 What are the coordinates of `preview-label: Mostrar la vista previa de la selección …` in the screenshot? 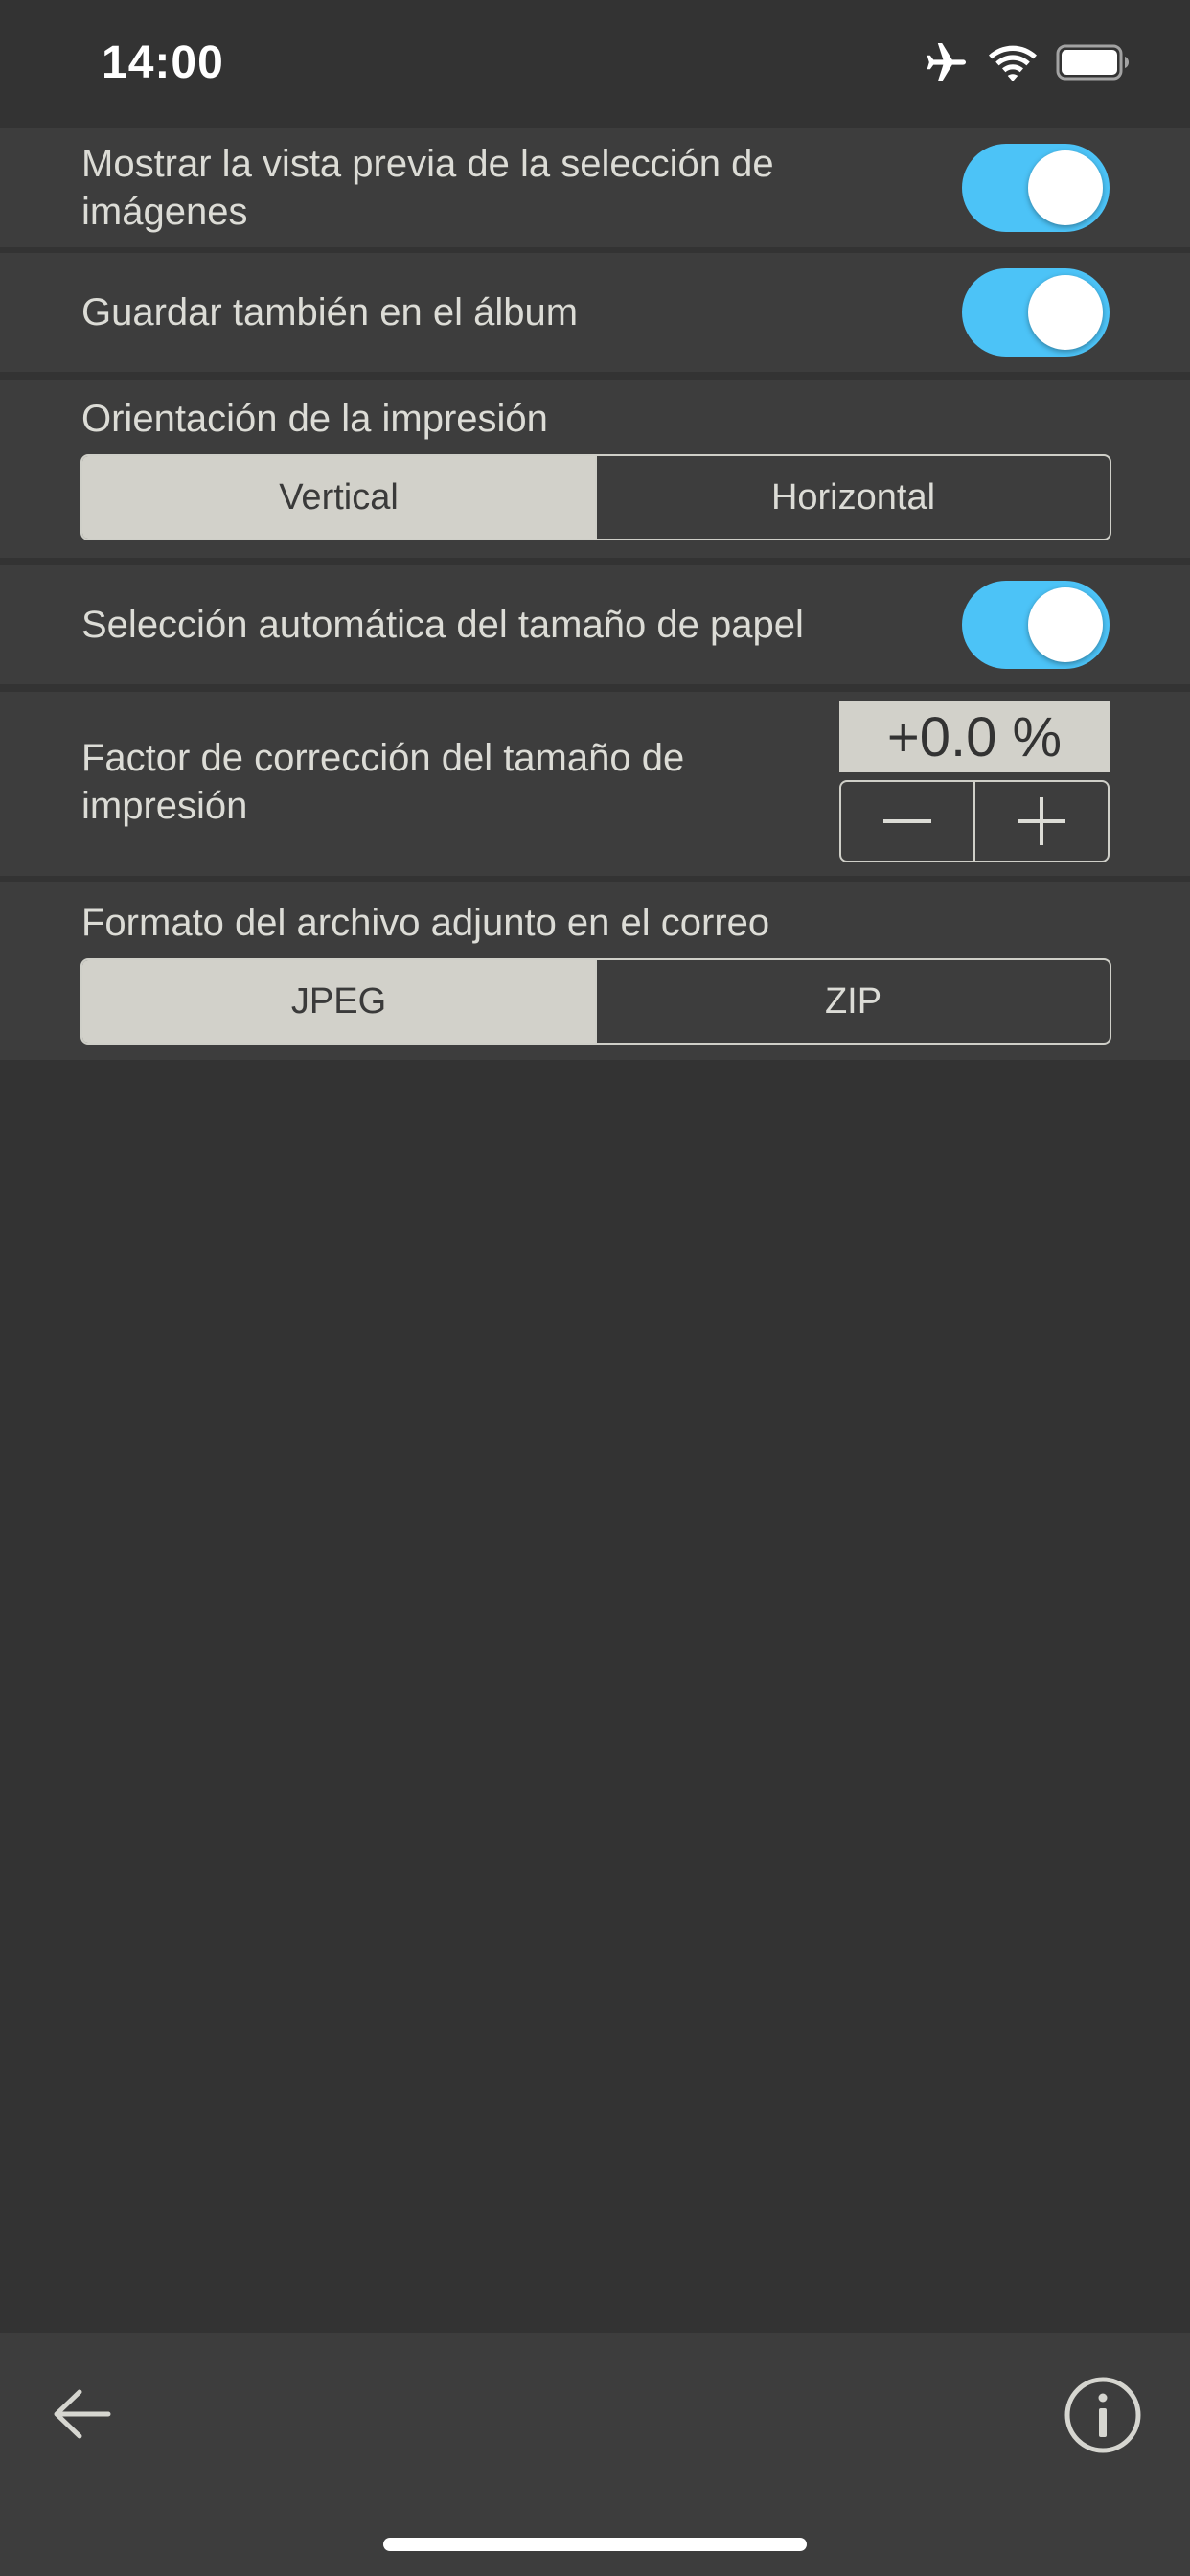 It's located at (428, 188).